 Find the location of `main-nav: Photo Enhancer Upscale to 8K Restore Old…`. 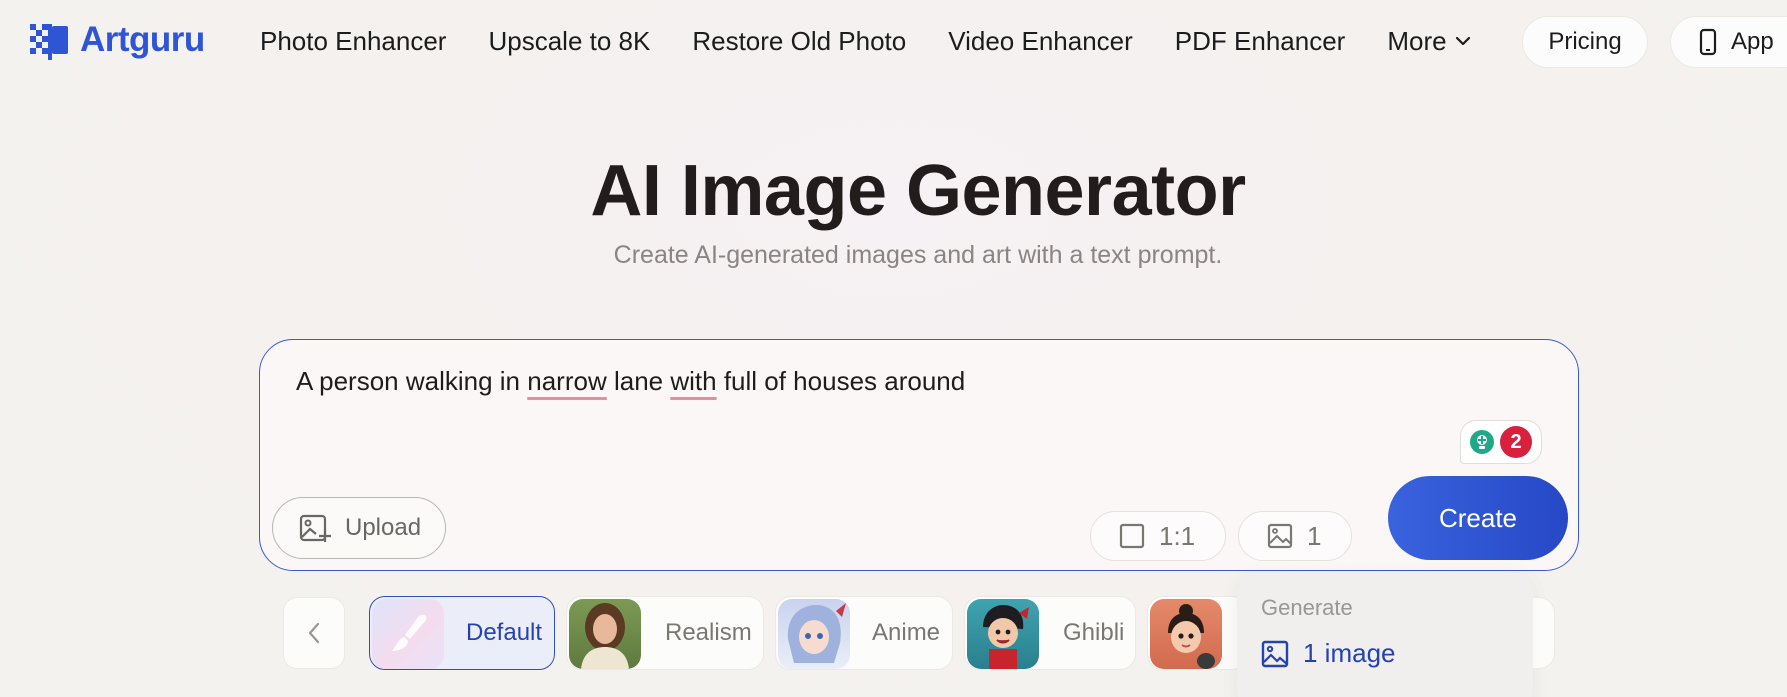

main-nav: Photo Enhancer Upscale to 8K Restore Old… is located at coordinates (865, 41).